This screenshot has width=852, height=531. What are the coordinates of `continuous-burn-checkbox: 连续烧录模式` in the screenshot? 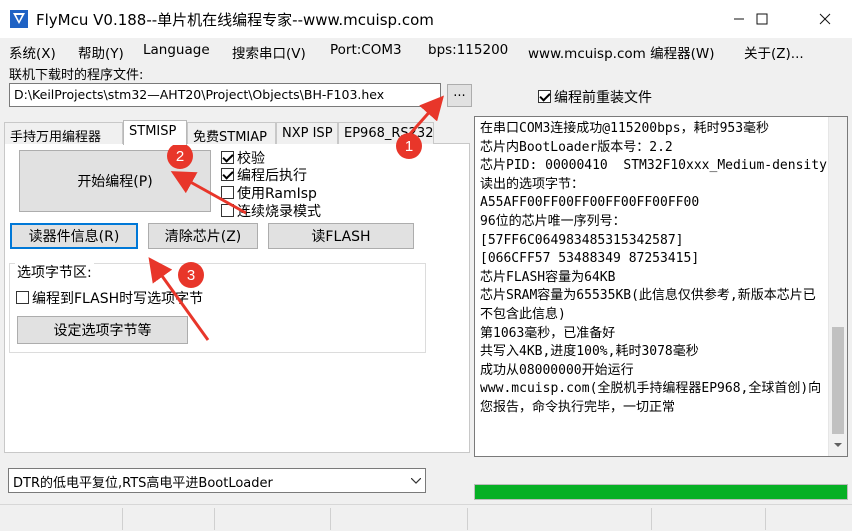 It's located at (271, 211).